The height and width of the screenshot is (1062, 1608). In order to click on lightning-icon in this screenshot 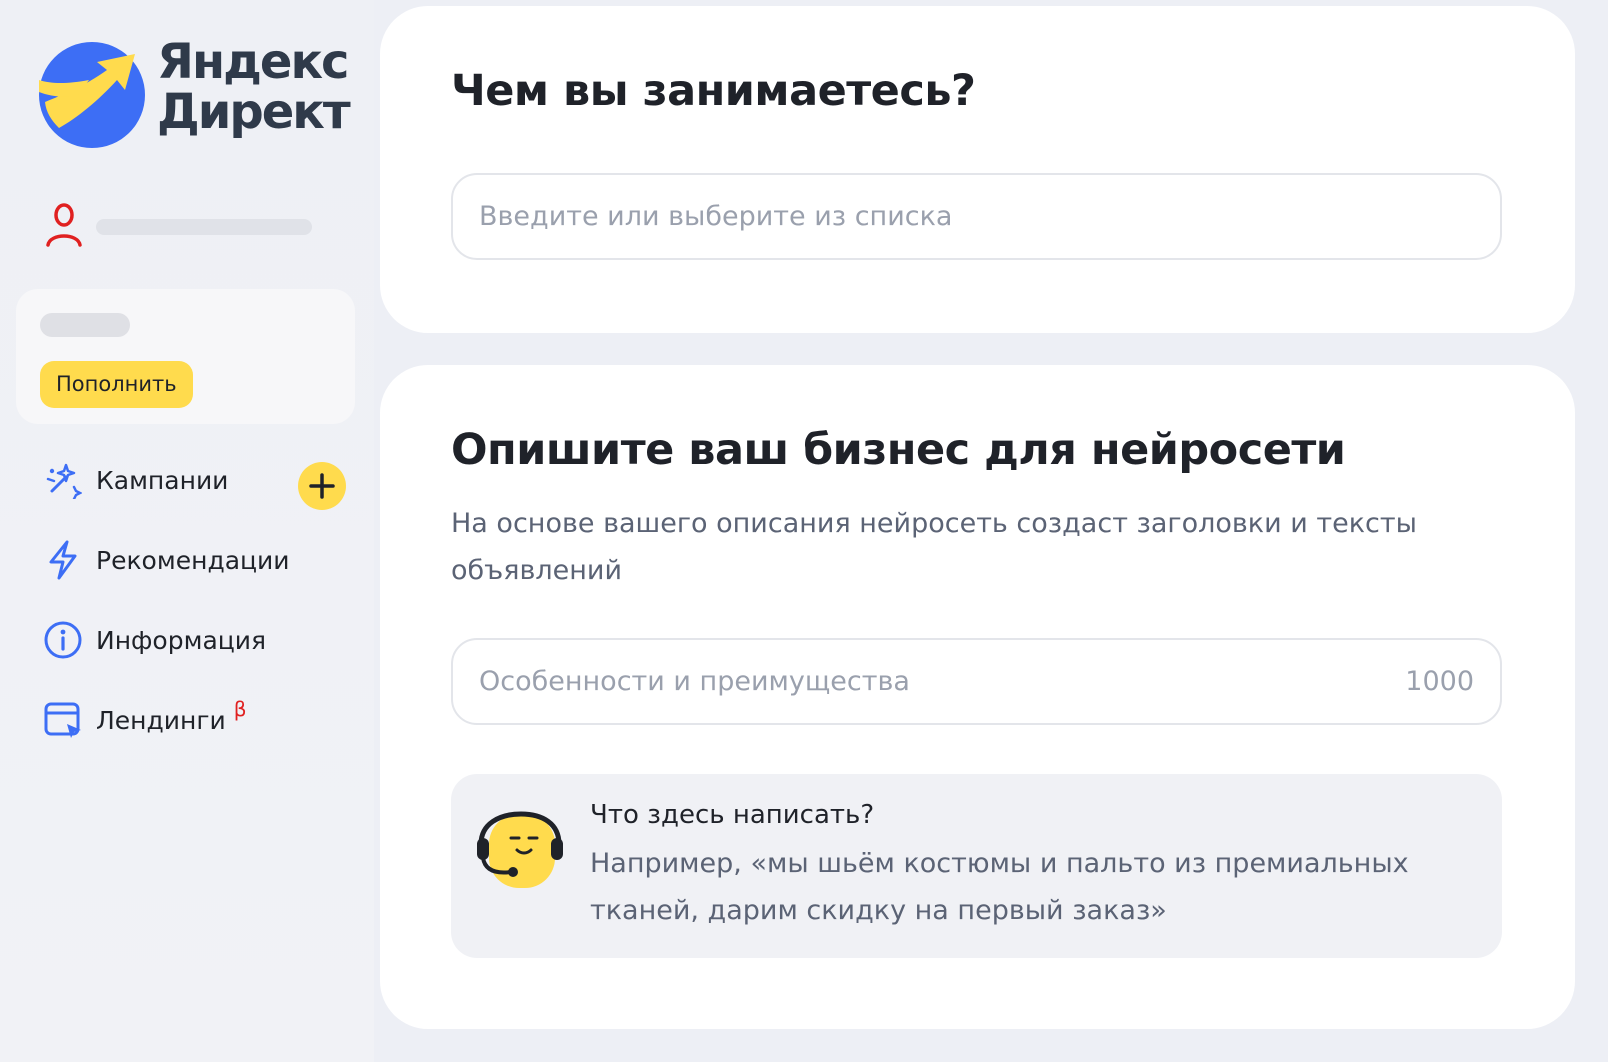, I will do `click(63, 560)`.